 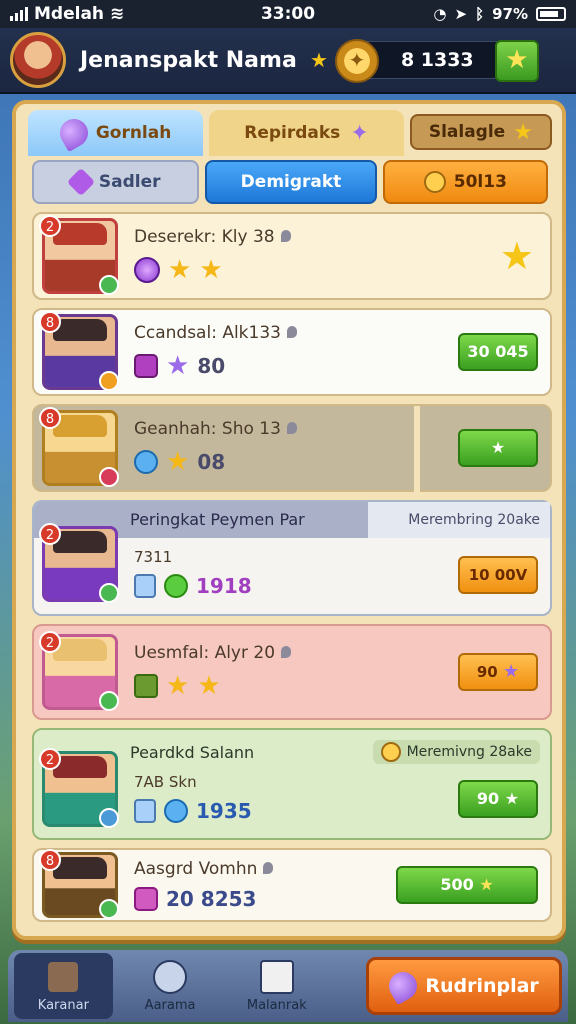 I want to click on rank-badge: 8, so click(x=50, y=860).